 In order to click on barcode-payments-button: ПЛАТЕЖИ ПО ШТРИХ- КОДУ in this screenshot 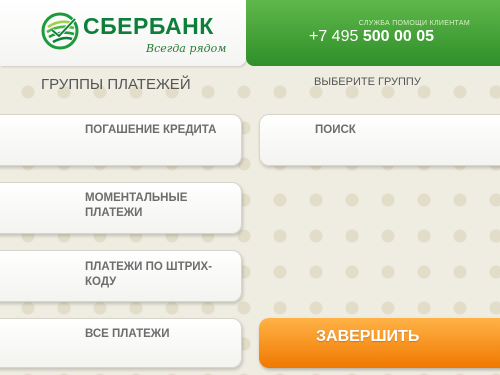, I will do `click(121, 276)`.